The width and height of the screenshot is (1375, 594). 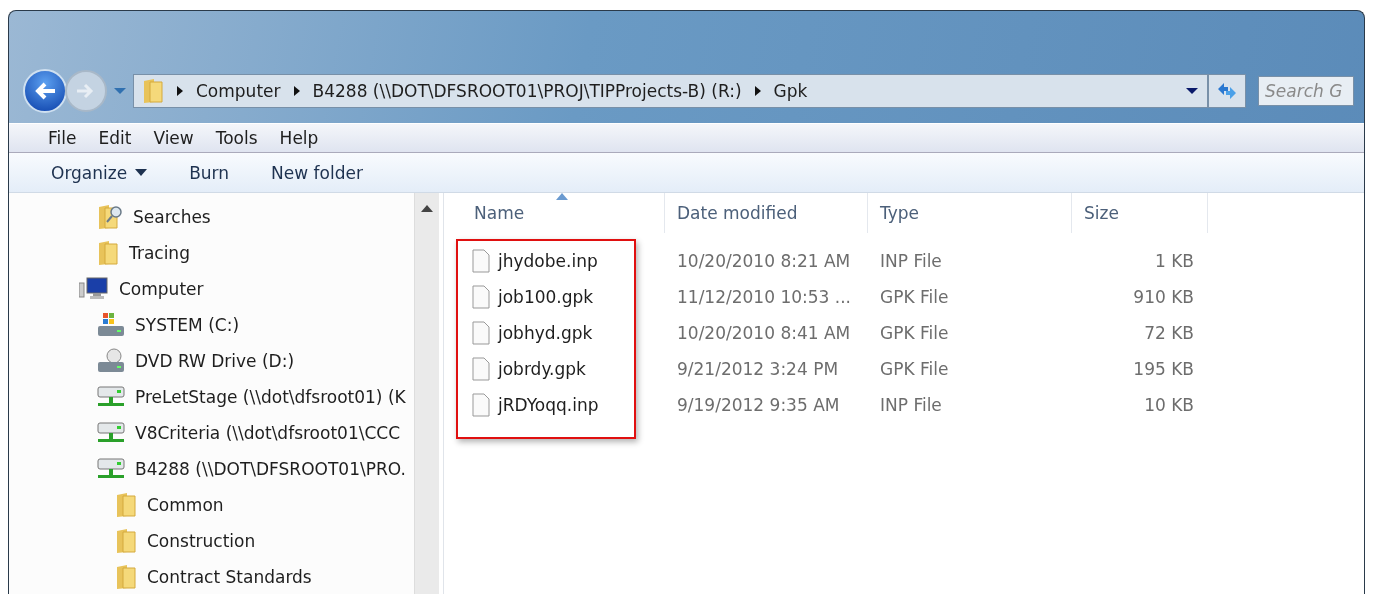 What do you see at coordinates (94, 289) in the screenshot?
I see `computer-icon` at bounding box center [94, 289].